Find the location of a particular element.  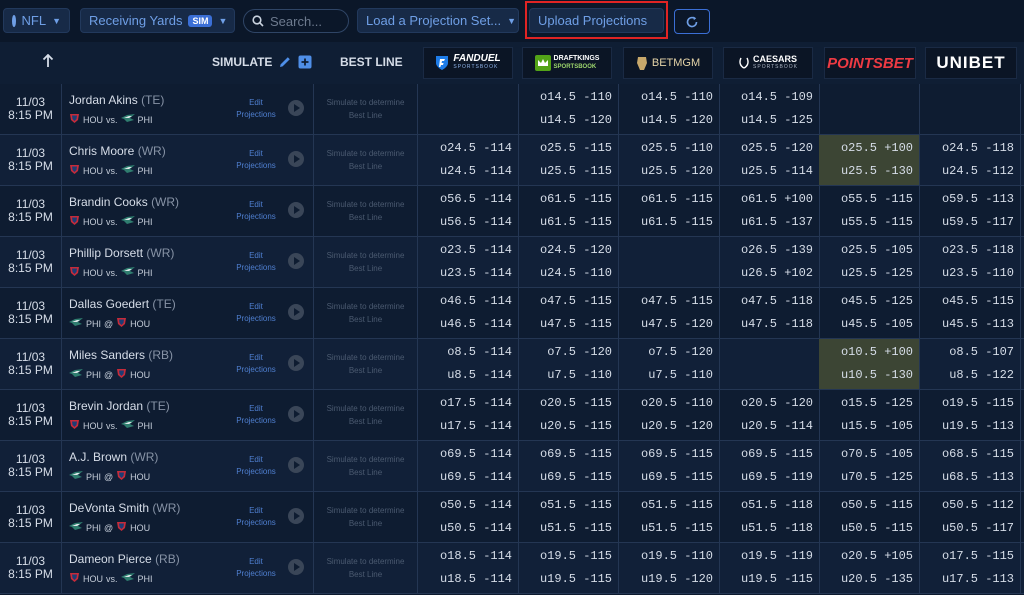

over-line: o20.5 -120 is located at coordinates (777, 403).